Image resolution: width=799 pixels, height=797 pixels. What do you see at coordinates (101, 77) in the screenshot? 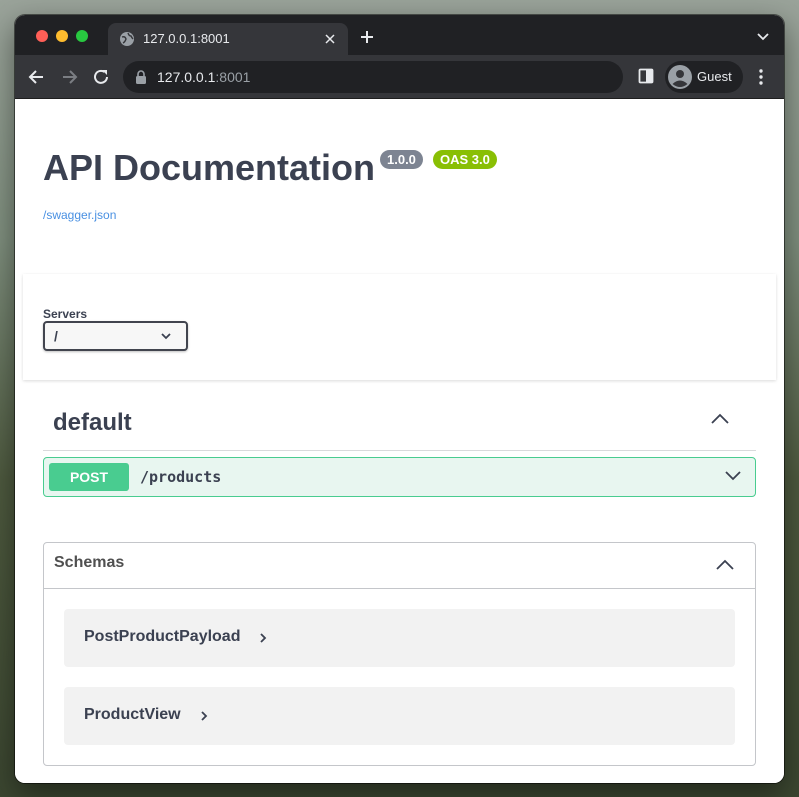
I see `reload-icon` at bounding box center [101, 77].